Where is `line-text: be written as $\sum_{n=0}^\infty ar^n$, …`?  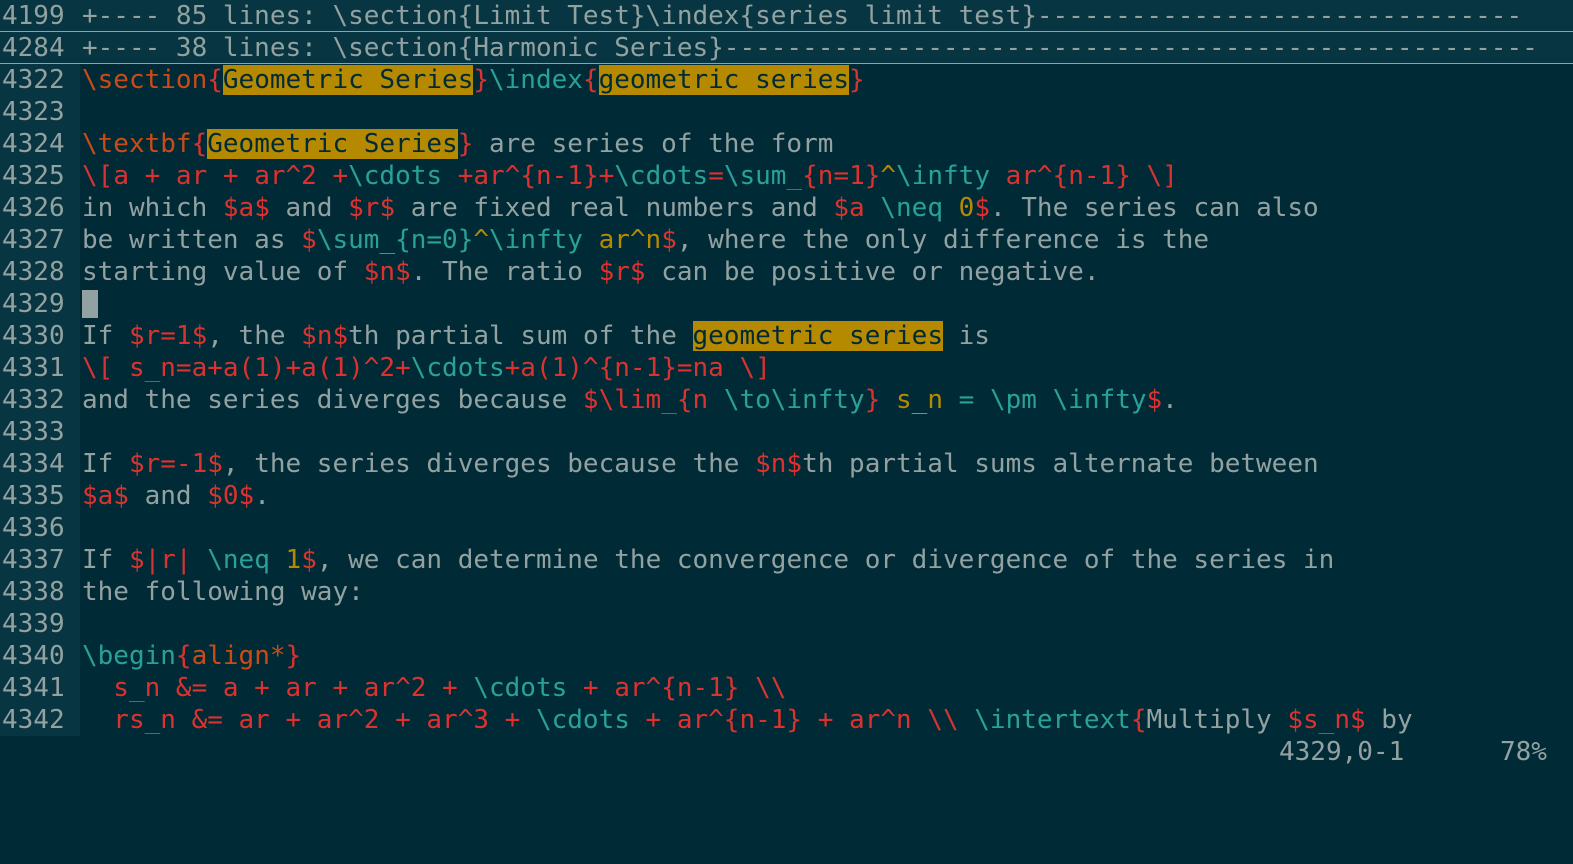 line-text: be written as $\sum_{n=0}^\infty ar^n$, … is located at coordinates (645, 240).